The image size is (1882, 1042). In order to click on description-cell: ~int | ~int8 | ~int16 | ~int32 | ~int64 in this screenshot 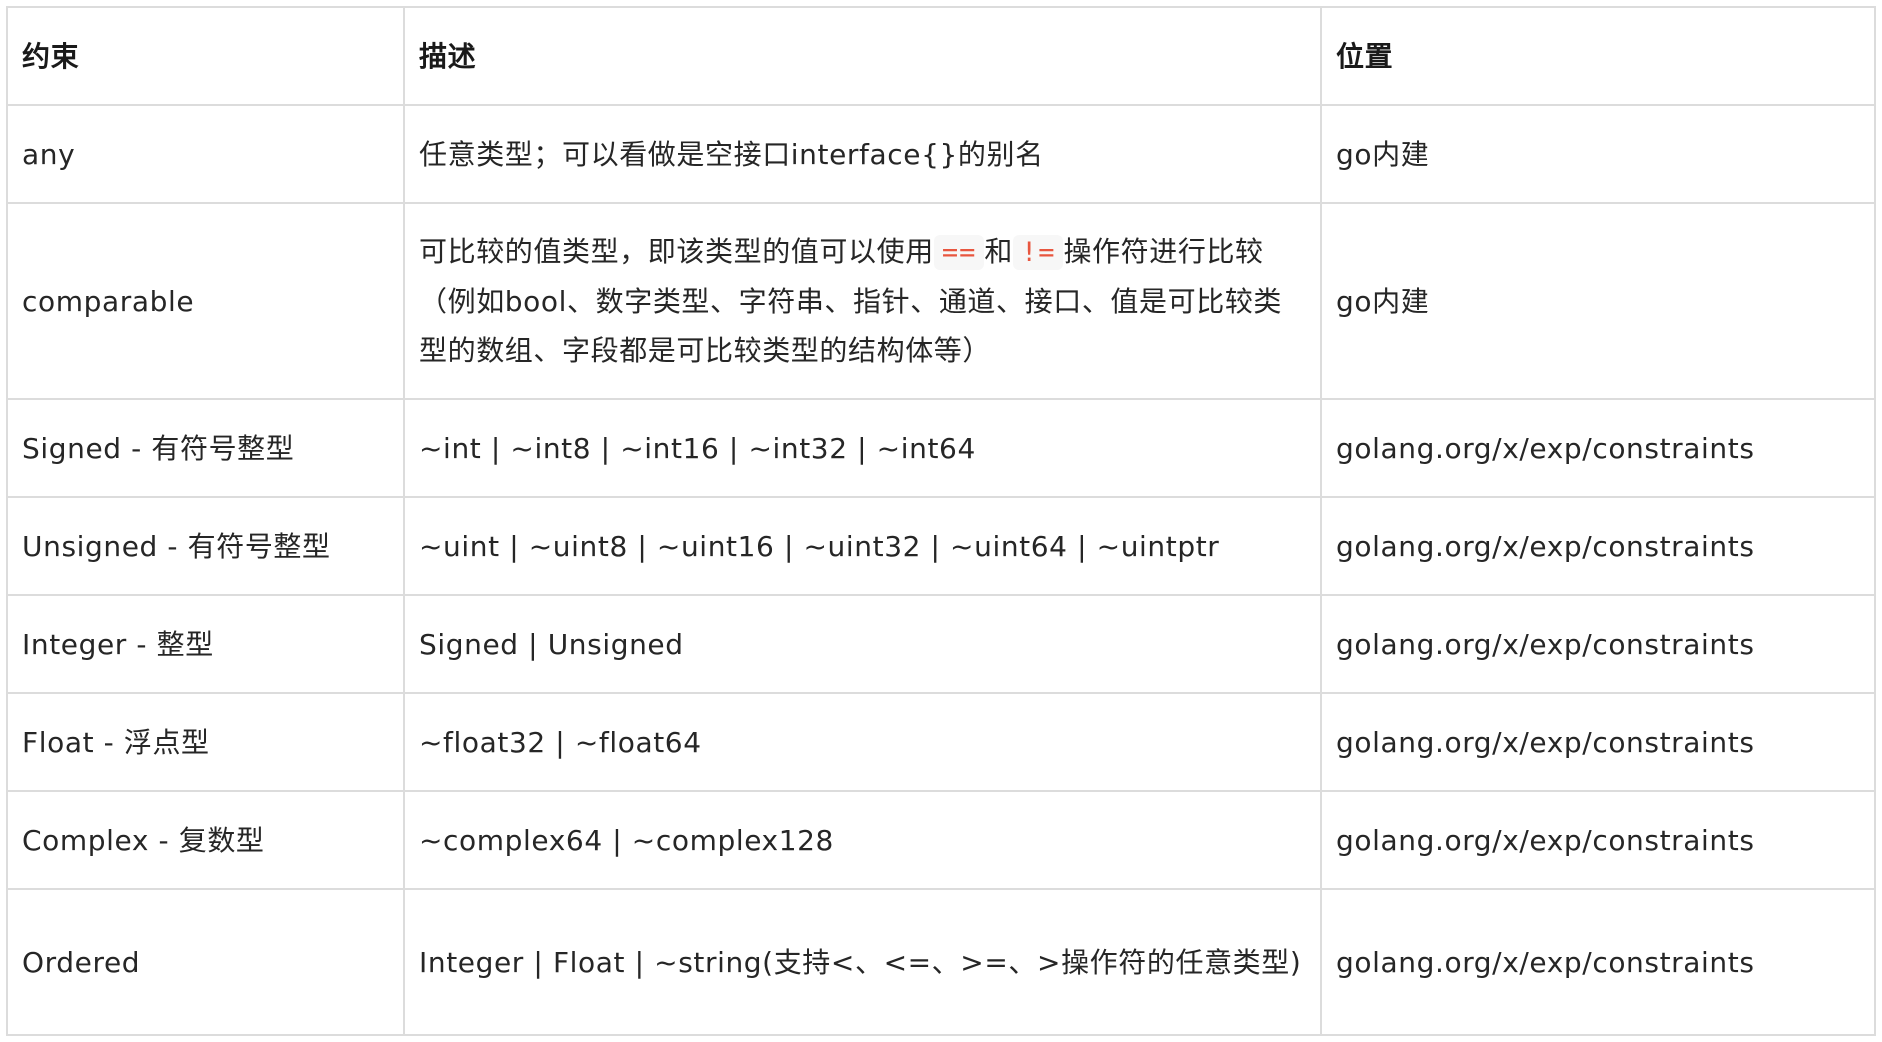, I will do `click(862, 448)`.